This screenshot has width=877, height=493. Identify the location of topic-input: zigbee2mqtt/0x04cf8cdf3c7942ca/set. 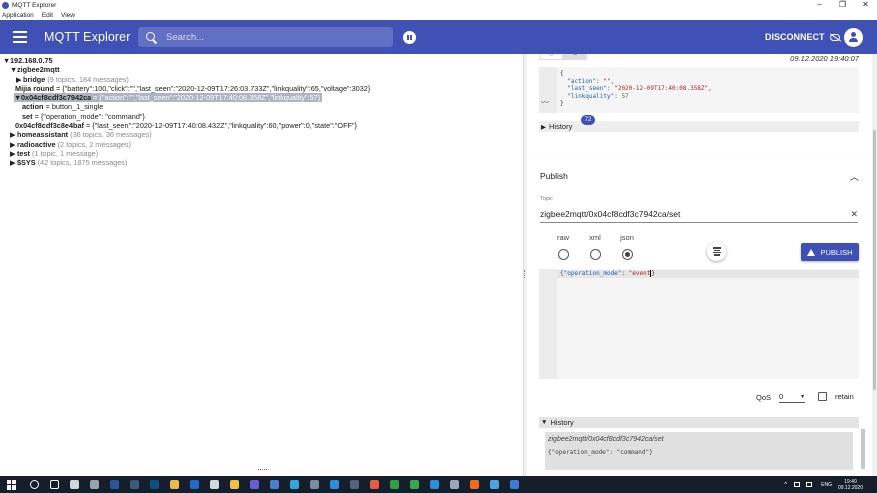
(699, 216).